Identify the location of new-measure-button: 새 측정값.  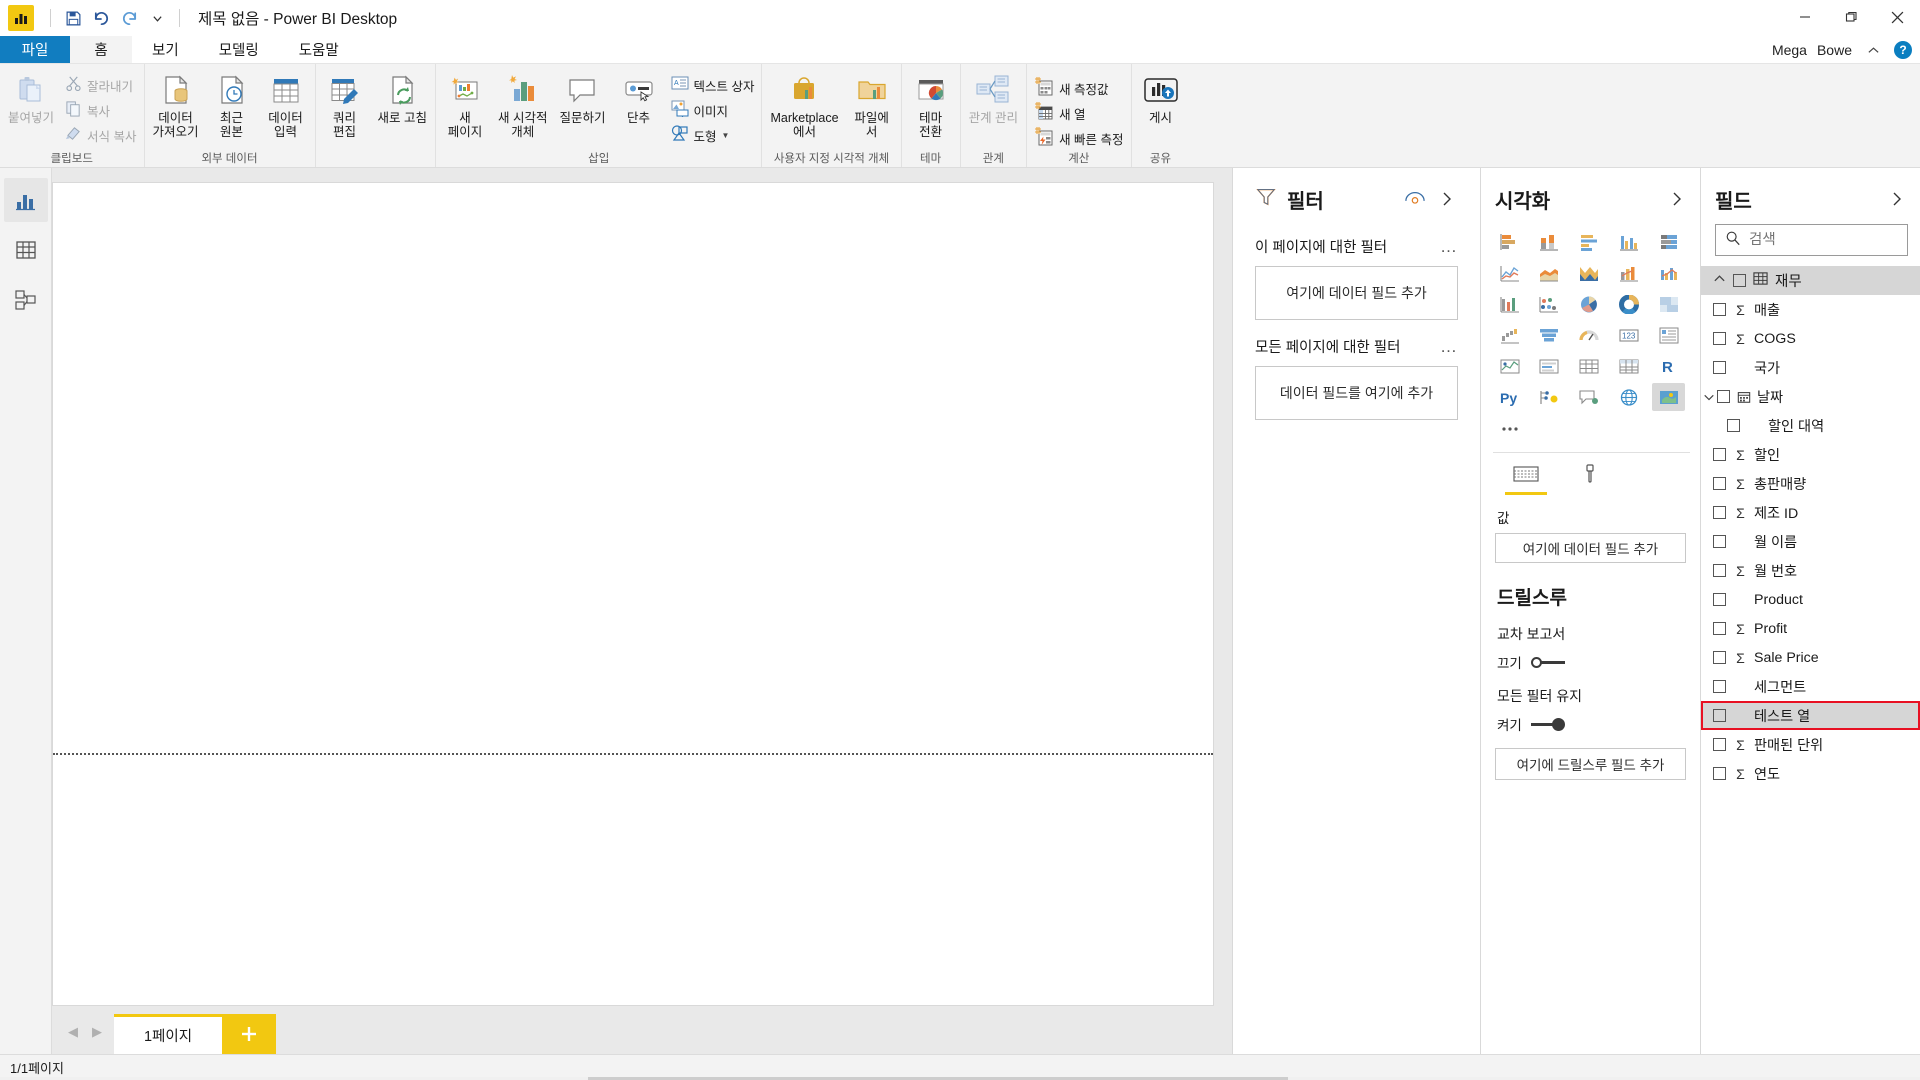
(1078, 88).